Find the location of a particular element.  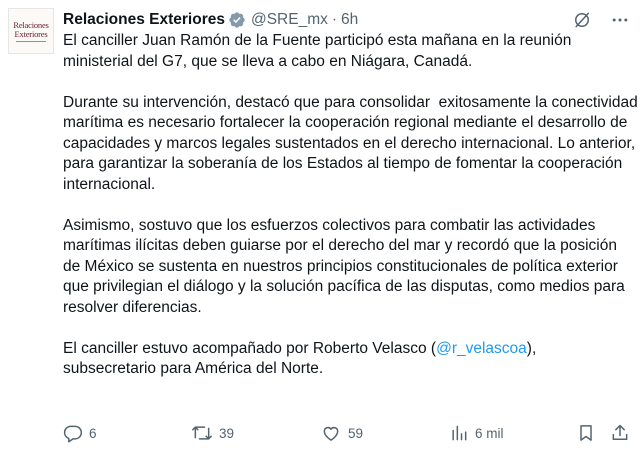

share-icon is located at coordinates (620, 433).